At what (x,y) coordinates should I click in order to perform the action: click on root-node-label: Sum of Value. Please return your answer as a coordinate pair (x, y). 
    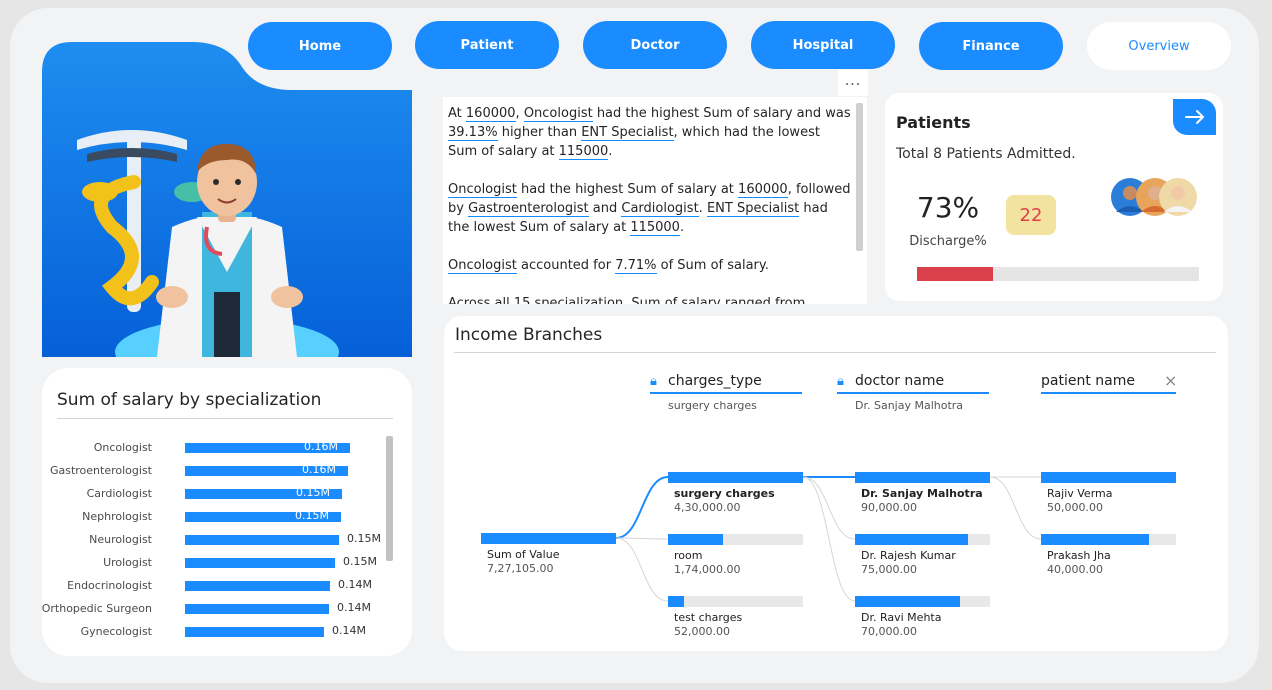
    Looking at the image, I should click on (523, 554).